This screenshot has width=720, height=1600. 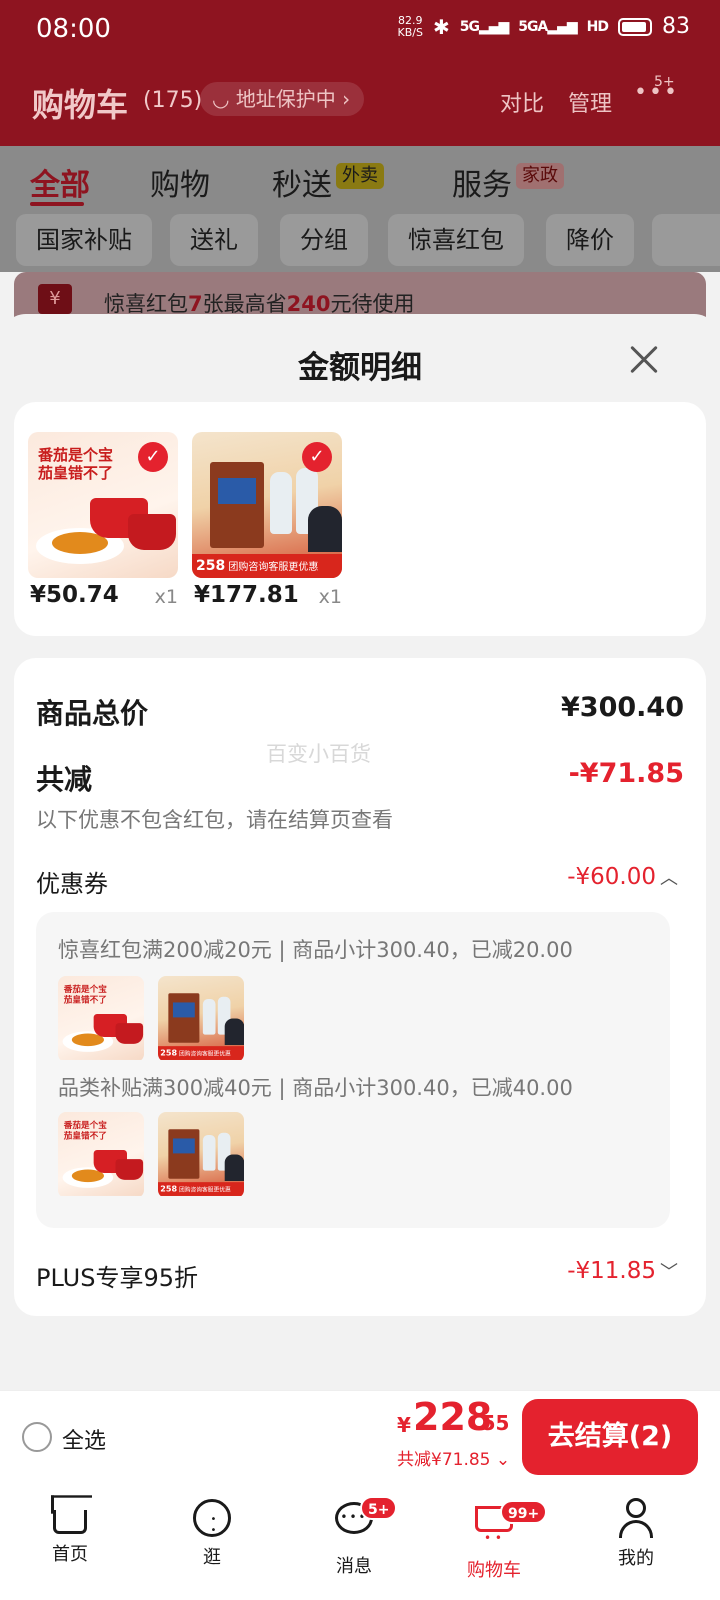 I want to click on sheet-title: 金额明细, so click(x=360, y=368).